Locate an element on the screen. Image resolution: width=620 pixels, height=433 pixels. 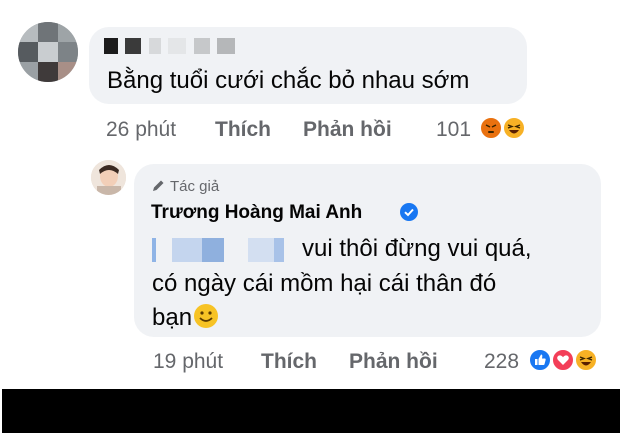
redacted-commenter-name is located at coordinates (171, 47).